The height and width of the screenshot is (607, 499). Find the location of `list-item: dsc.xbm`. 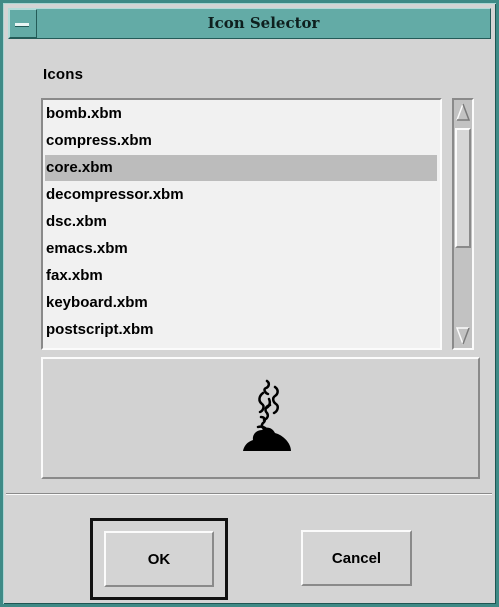

list-item: dsc.xbm is located at coordinates (241, 222).